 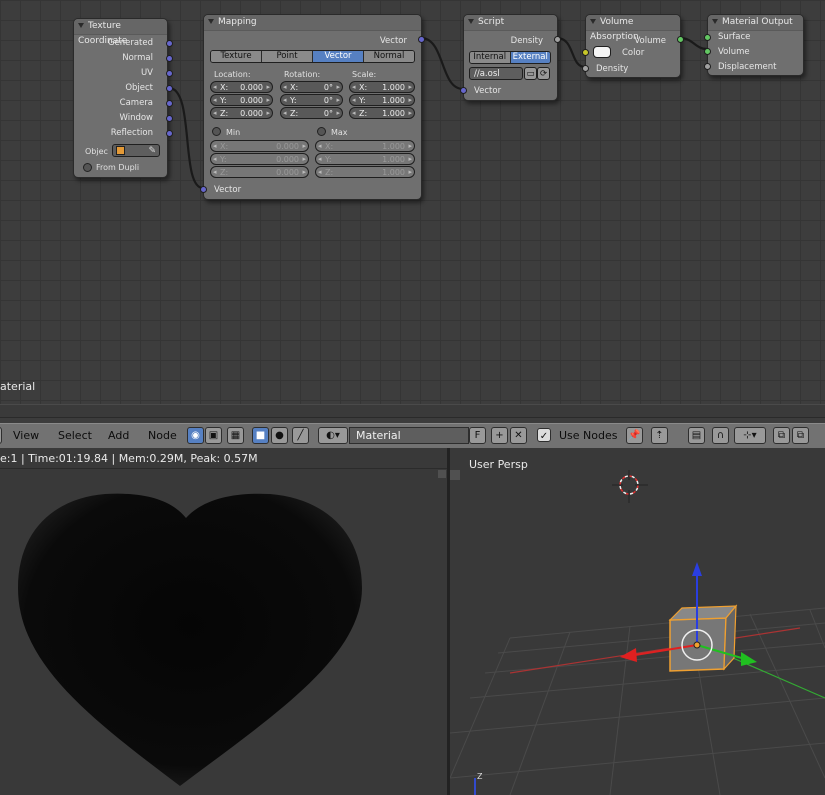 I want to click on parent-tree-icon: ⇡, so click(x=659, y=435).